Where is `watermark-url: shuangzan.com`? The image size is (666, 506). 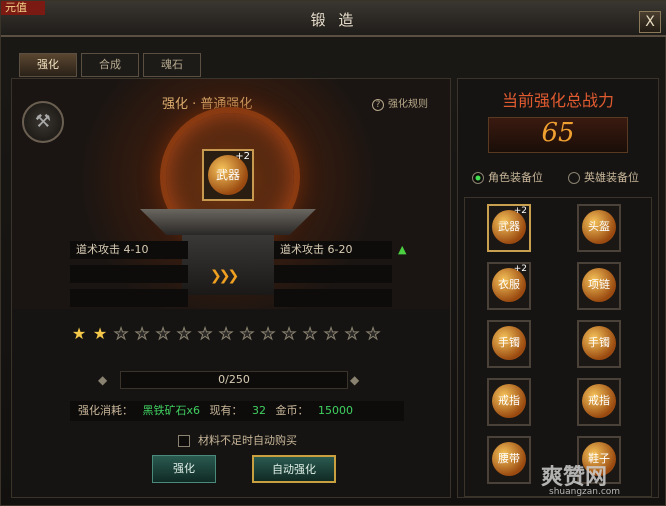 watermark-url: shuangzan.com is located at coordinates (585, 492).